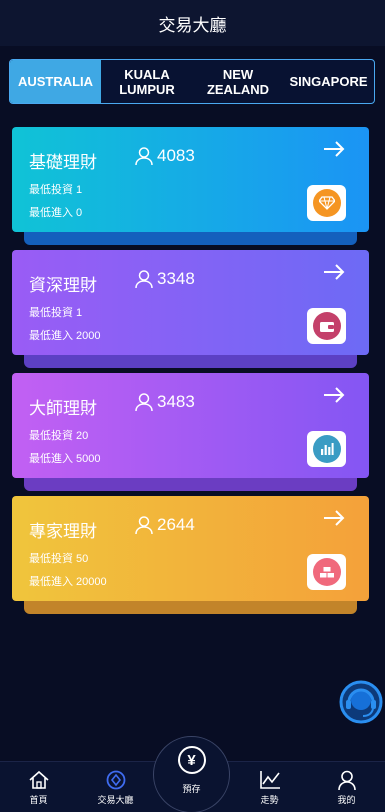  I want to click on tab-kuala-lumpur: KUALA LUMPUR, so click(147, 81).